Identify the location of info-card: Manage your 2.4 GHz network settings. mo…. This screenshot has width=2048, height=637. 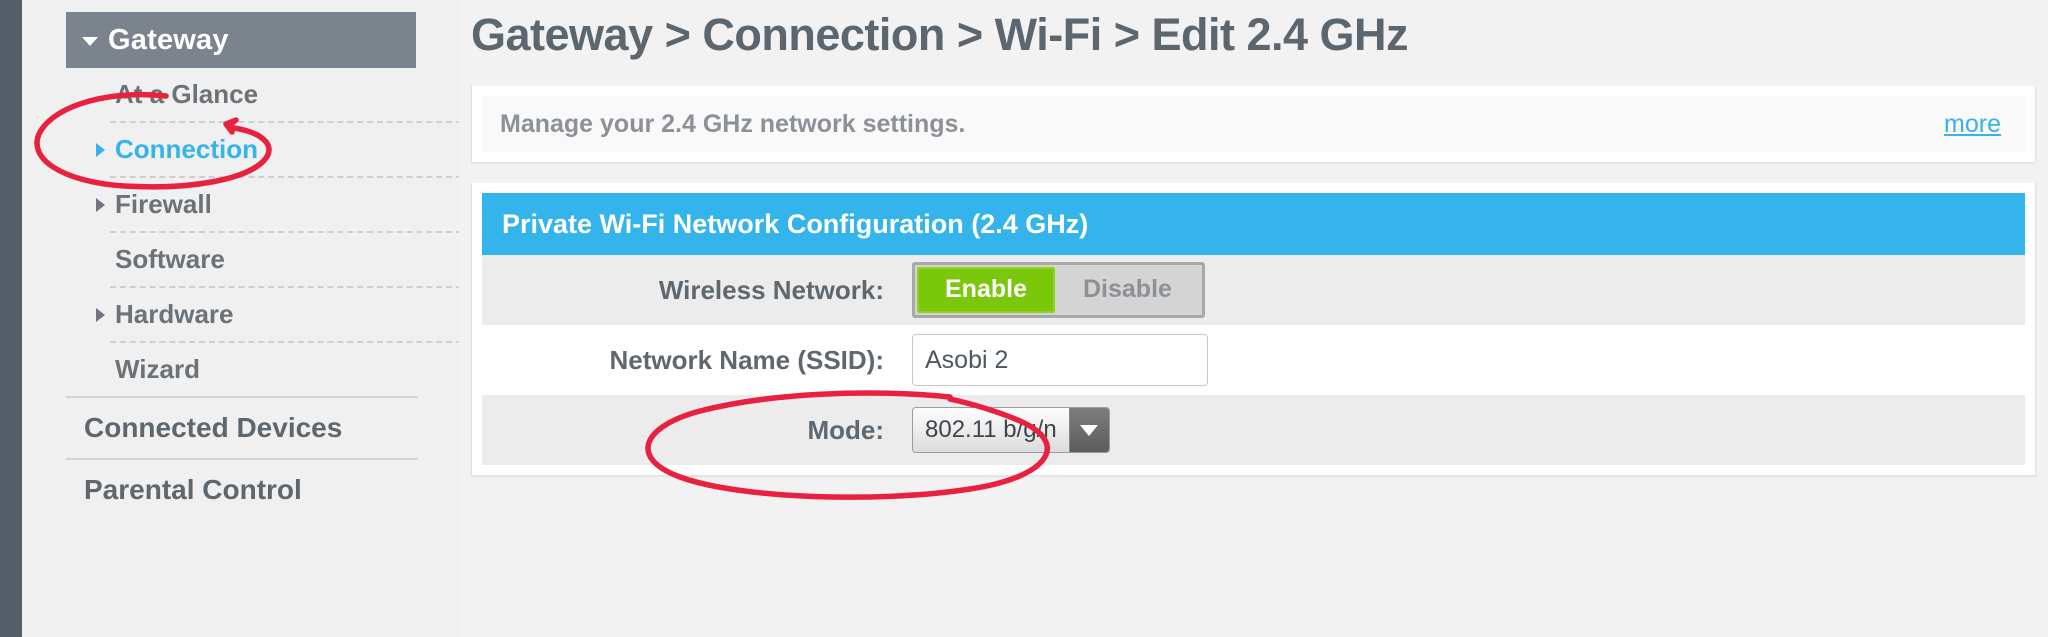
(1253, 124).